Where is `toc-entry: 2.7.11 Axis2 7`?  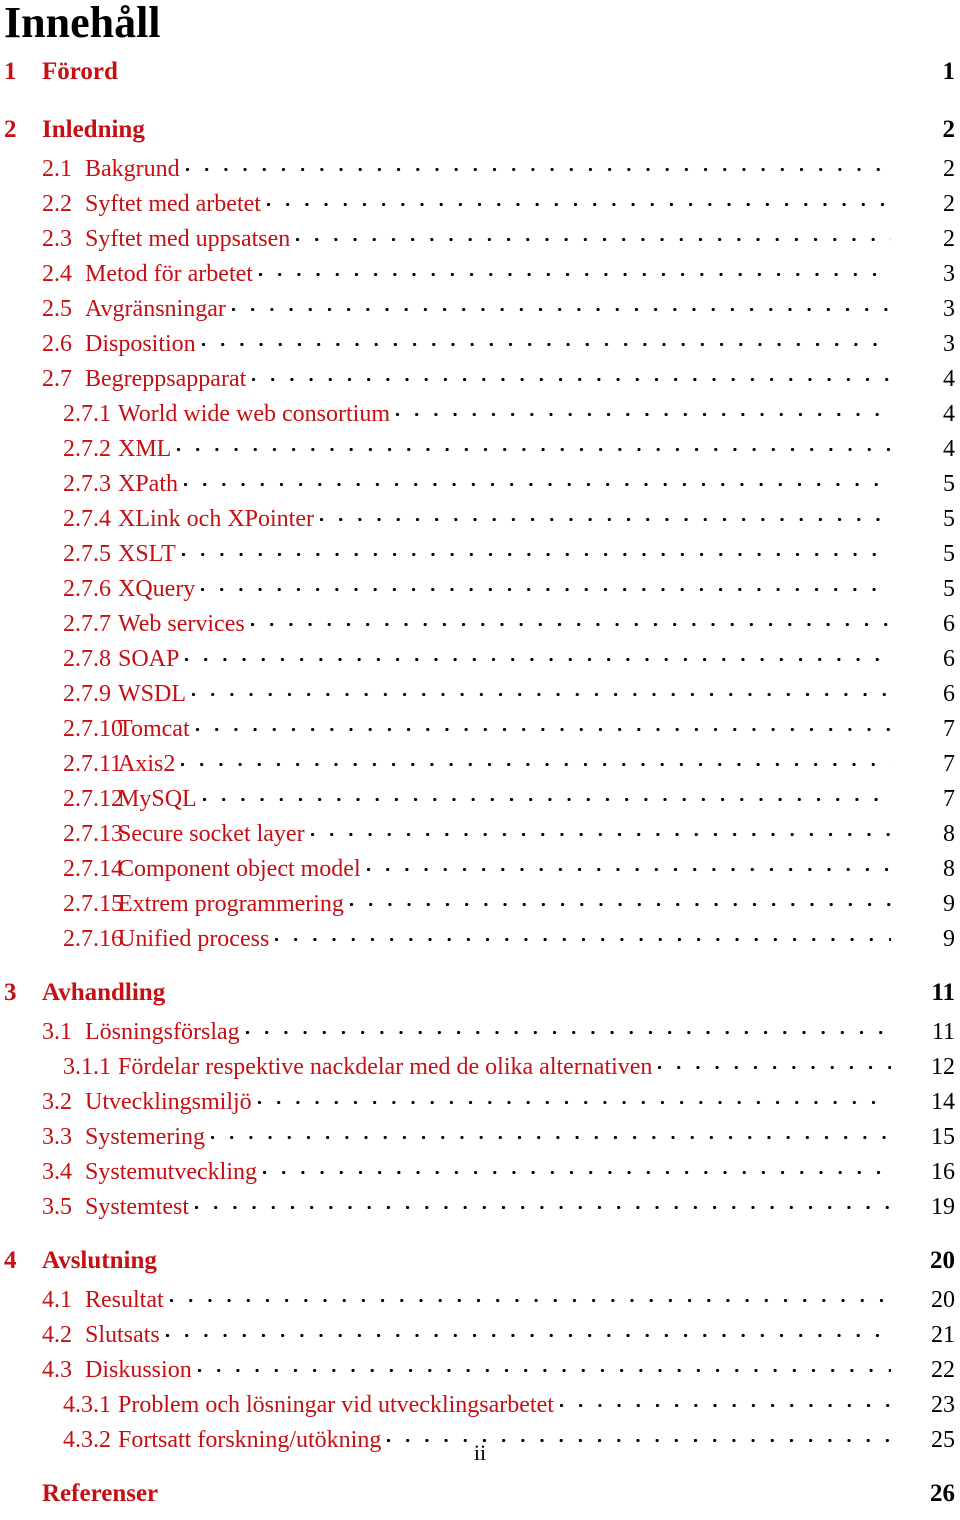 toc-entry: 2.7.11 Axis2 7 is located at coordinates (480, 768).